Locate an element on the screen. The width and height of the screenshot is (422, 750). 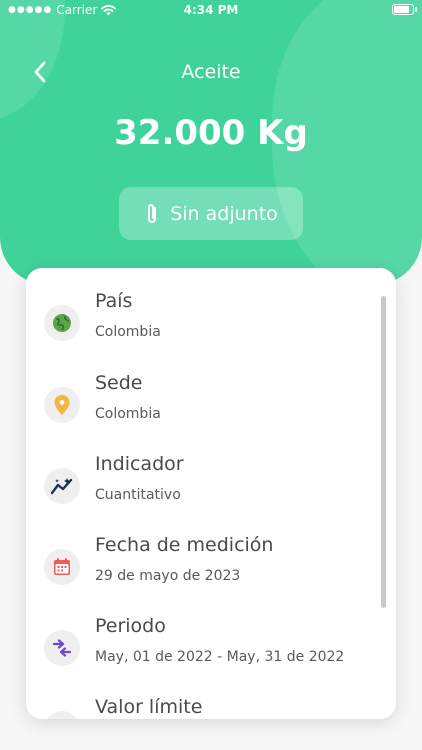
detail-row-sede: Sede Colombia is located at coordinates (204, 407).